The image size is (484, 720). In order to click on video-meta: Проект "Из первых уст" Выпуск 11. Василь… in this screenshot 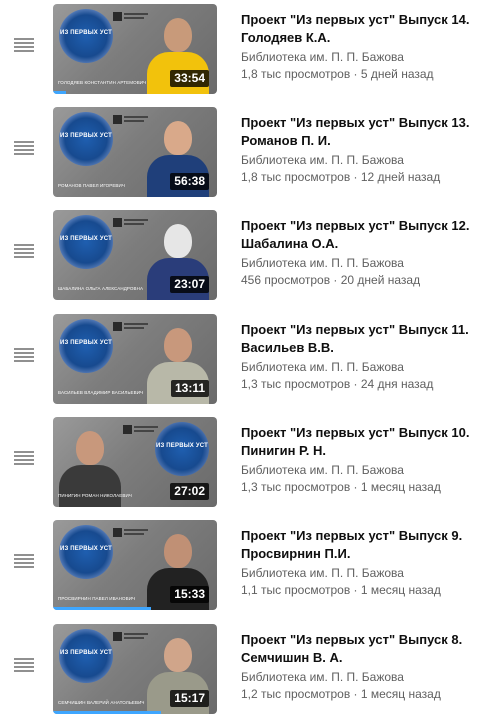, I will do `click(359, 357)`.